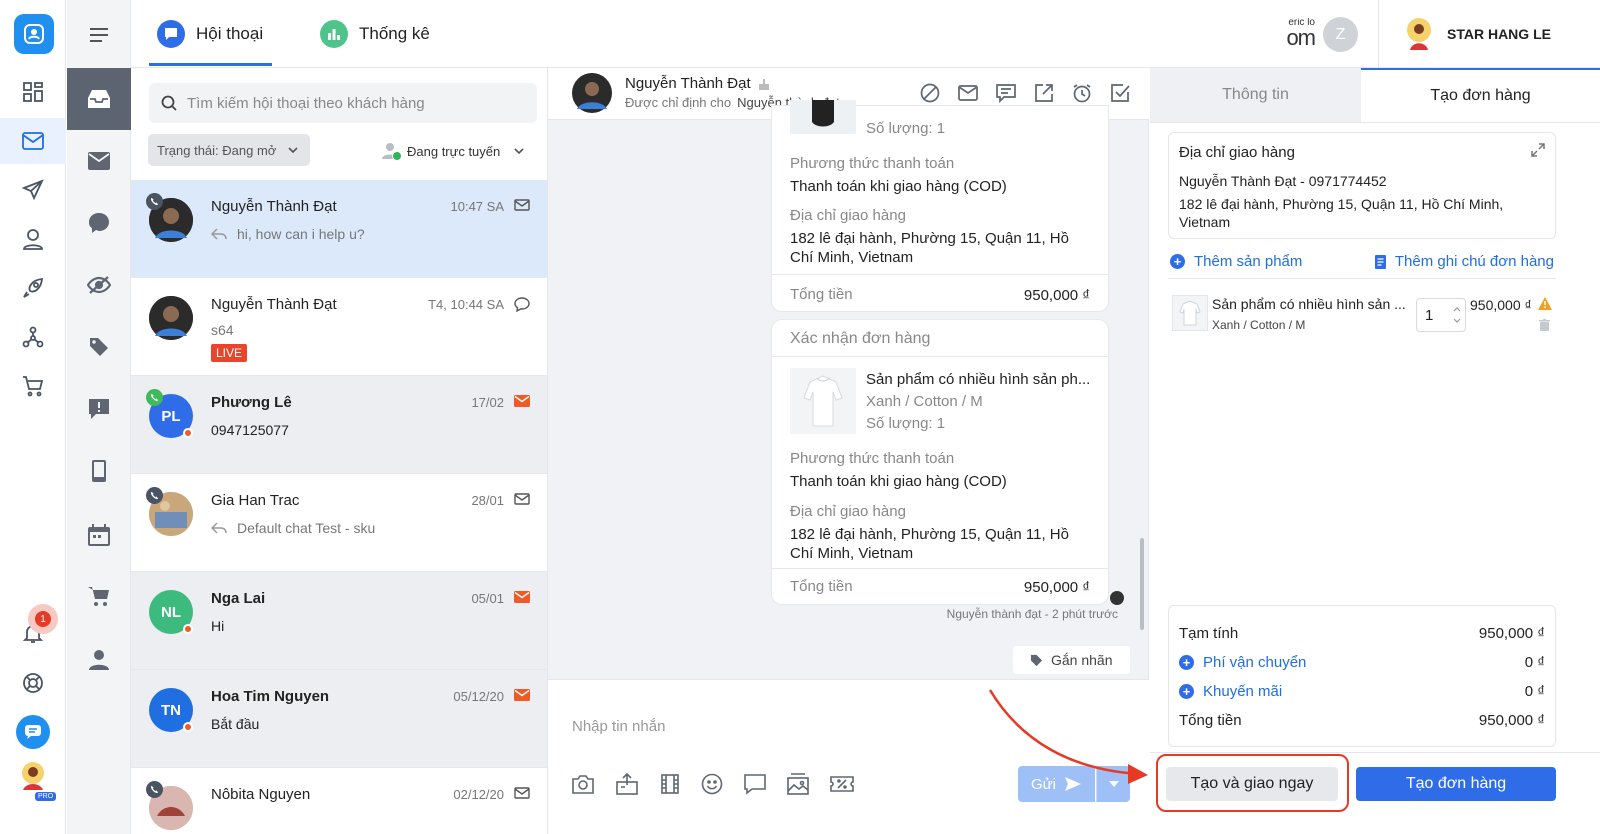  I want to click on add-order-note-link: Thêm ghi chú đơn hàng, so click(1464, 261).